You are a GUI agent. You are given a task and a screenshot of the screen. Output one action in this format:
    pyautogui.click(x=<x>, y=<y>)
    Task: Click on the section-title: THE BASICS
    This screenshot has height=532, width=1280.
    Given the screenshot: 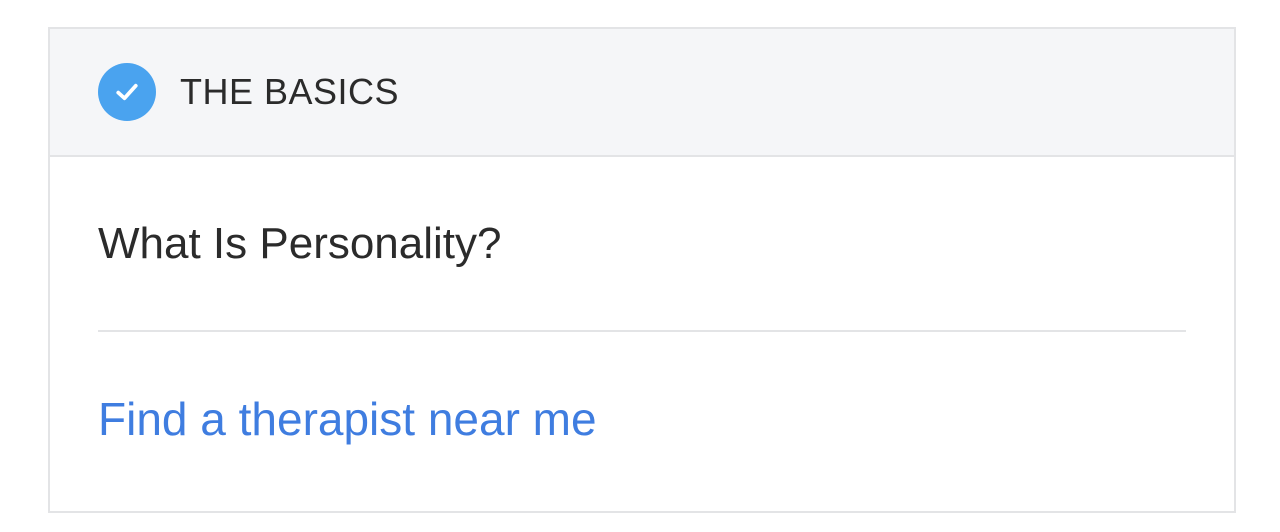 What is the action you would take?
    pyautogui.click(x=290, y=91)
    